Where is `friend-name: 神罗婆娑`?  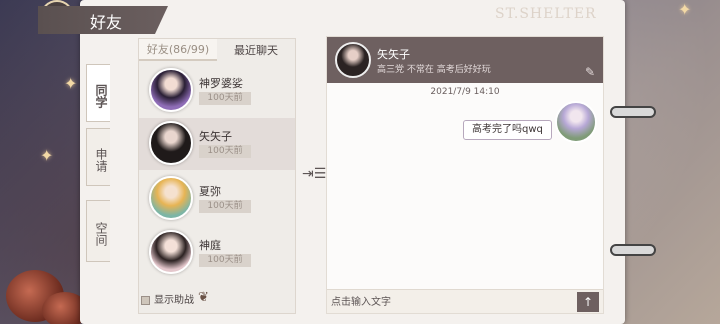
friend-name: 神罗婆娑 is located at coordinates (221, 83).